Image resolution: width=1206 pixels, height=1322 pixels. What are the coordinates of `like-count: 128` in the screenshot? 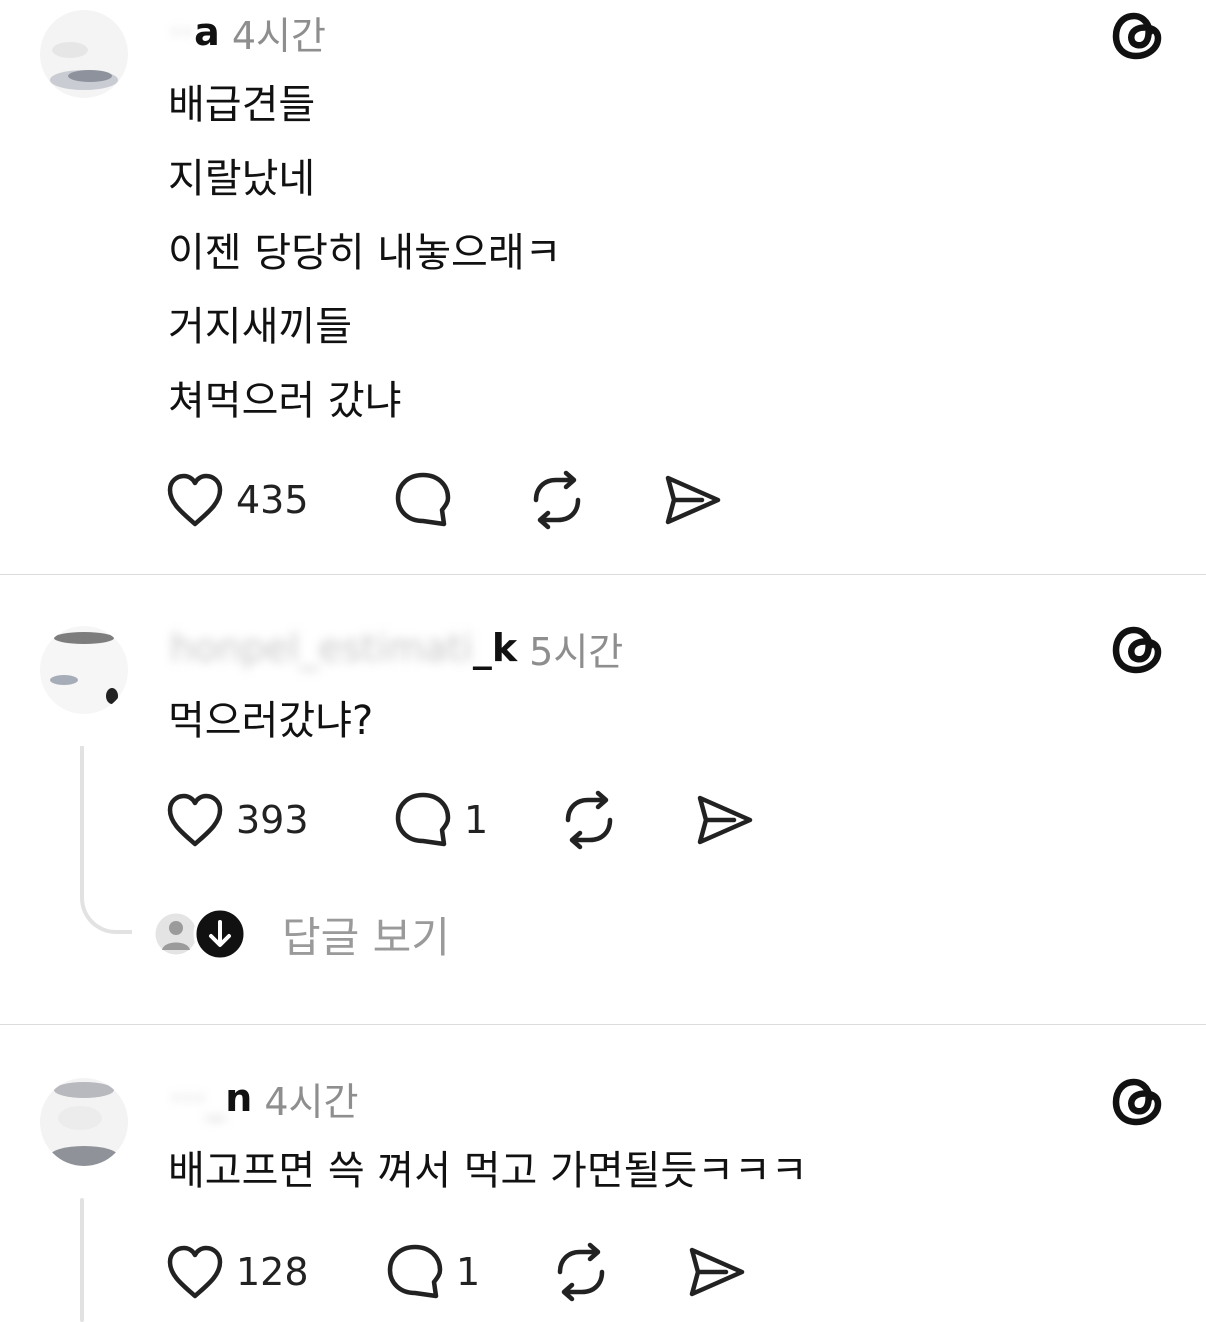 It's located at (272, 1272).